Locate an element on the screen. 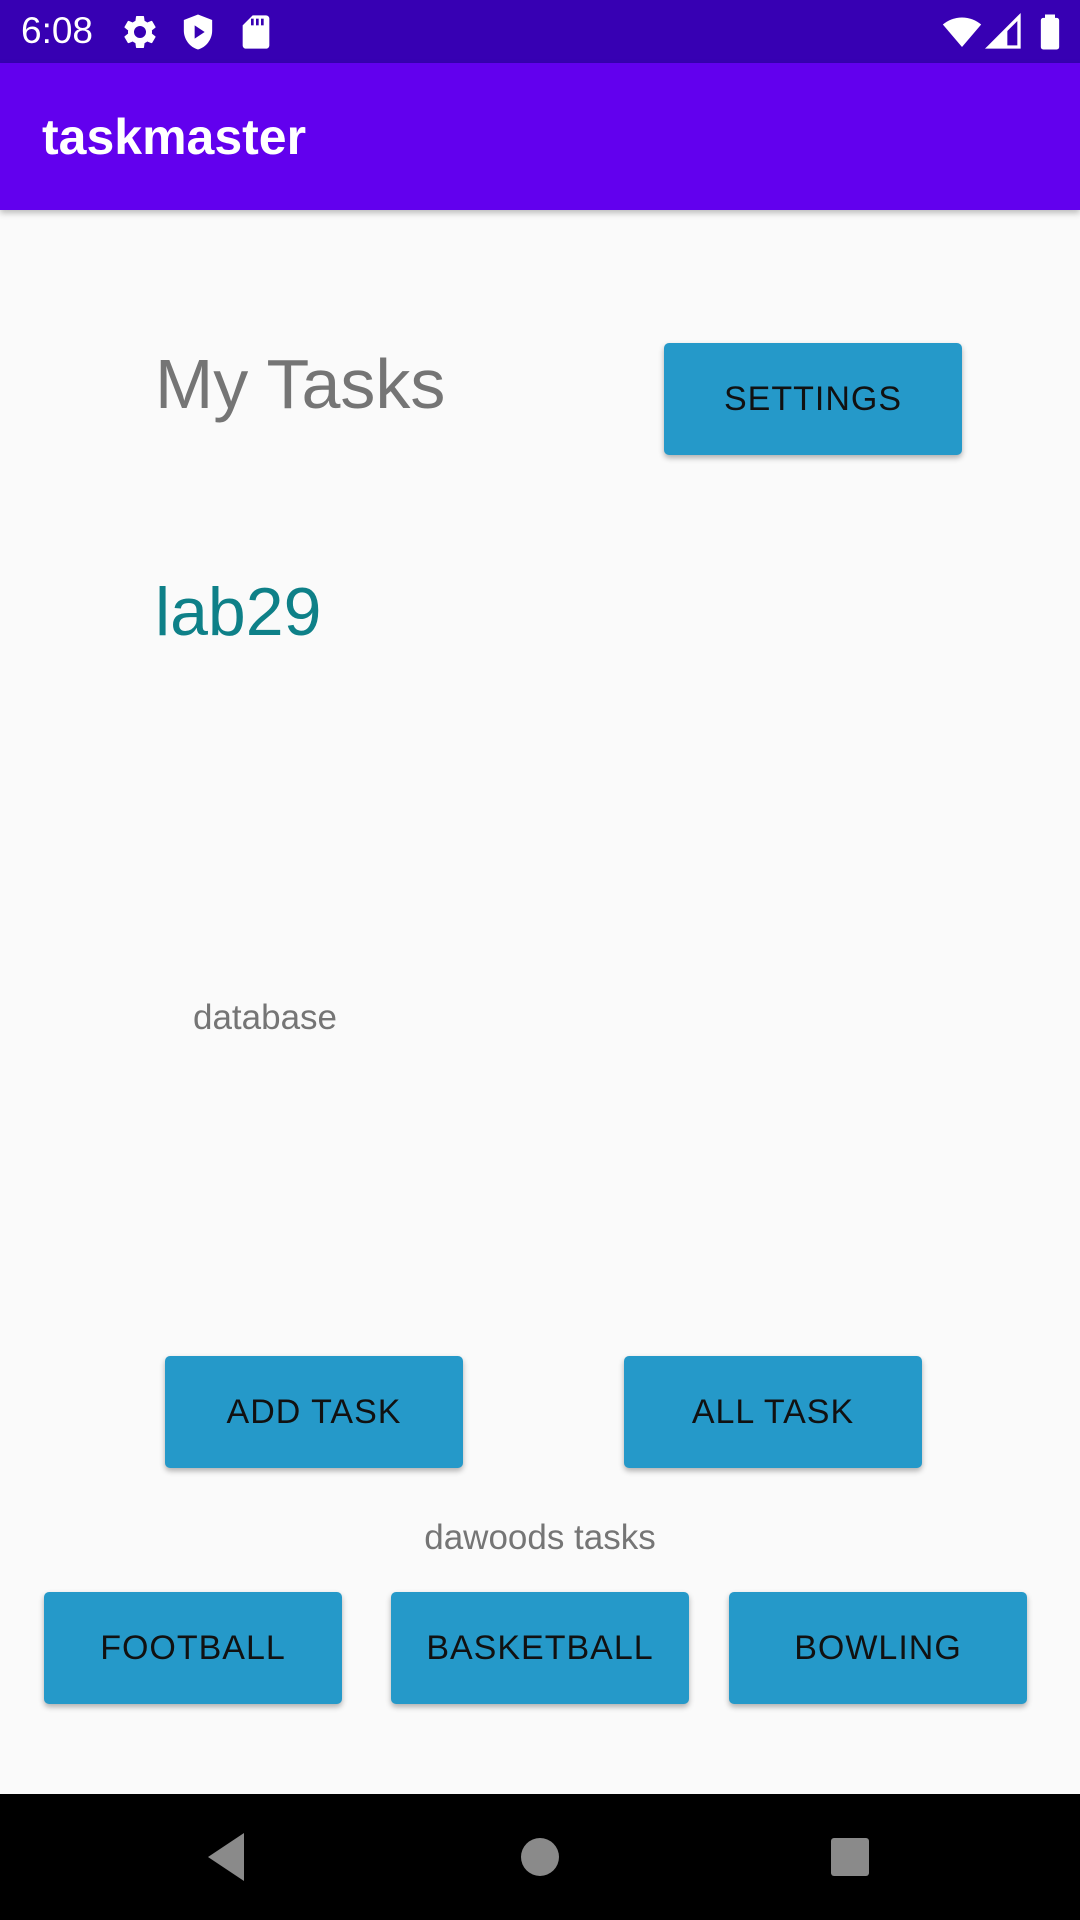 The image size is (1080, 1920). task-button-bowling: BOWLING is located at coordinates (878, 1648).